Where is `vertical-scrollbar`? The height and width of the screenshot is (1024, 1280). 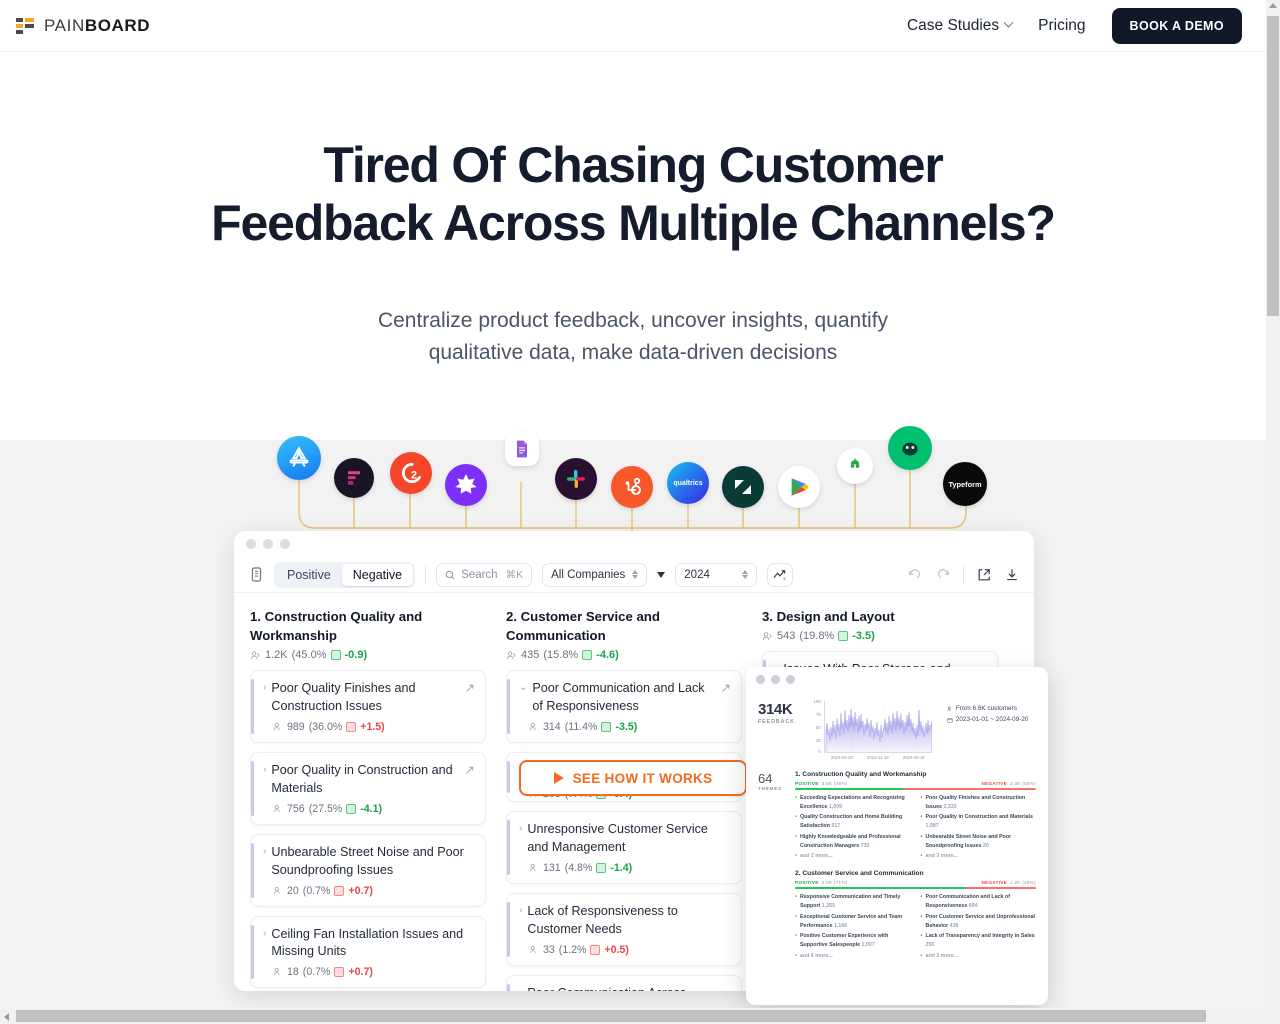
vertical-scrollbar is located at coordinates (1273, 504).